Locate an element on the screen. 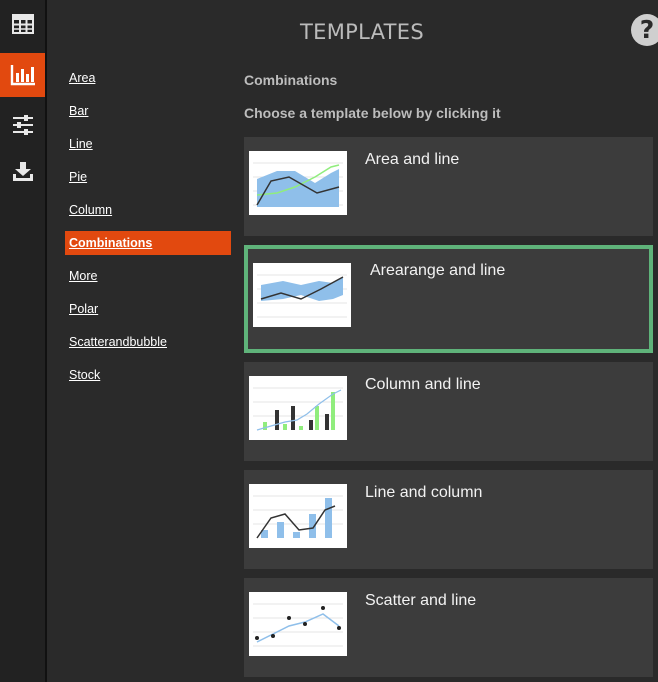  icon-rail is located at coordinates (22, 341).